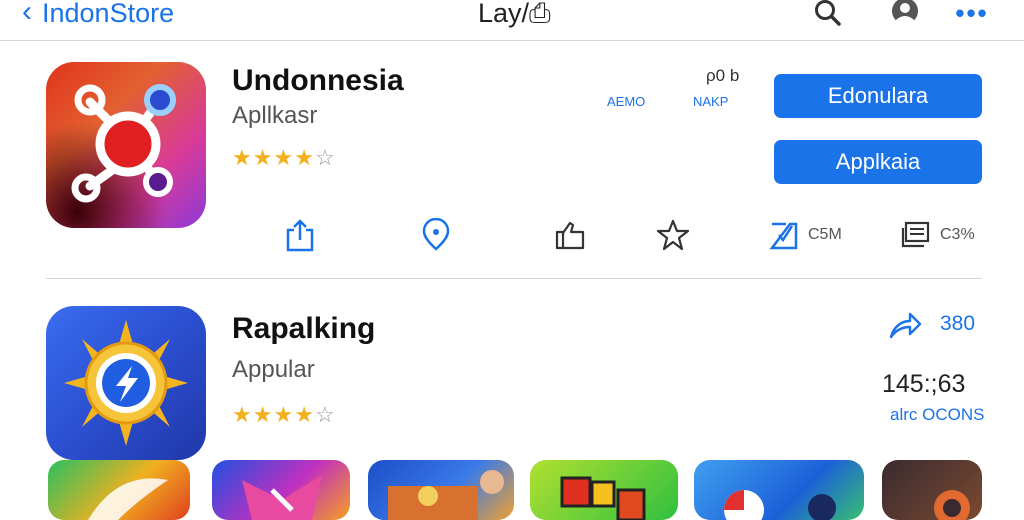 The width and height of the screenshot is (1024, 520). I want to click on app-icon-undonnesia, so click(126, 145).